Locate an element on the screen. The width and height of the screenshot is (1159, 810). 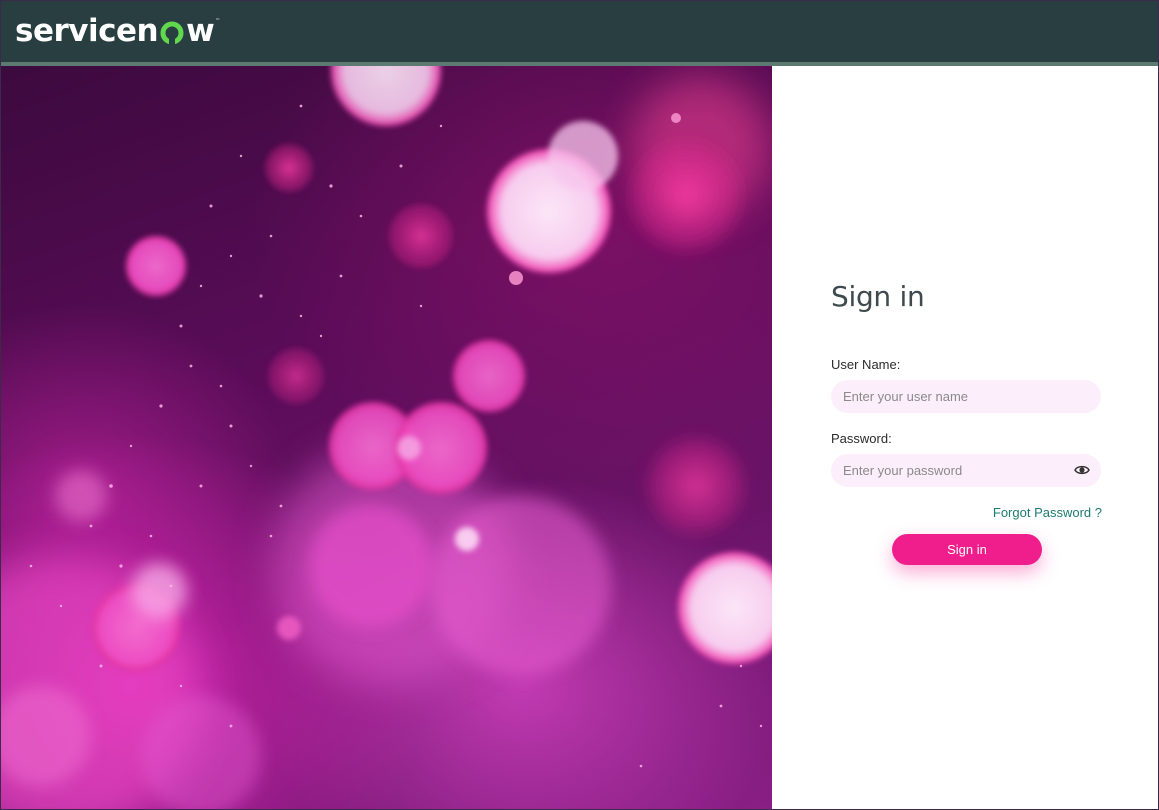
logo-text: servicen is located at coordinates (87, 31).